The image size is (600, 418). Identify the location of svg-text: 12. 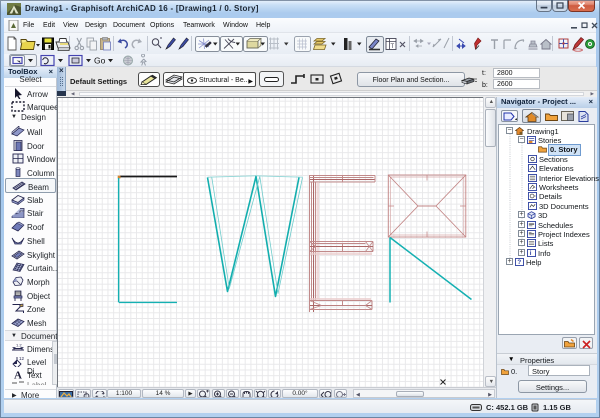
(22, 358).